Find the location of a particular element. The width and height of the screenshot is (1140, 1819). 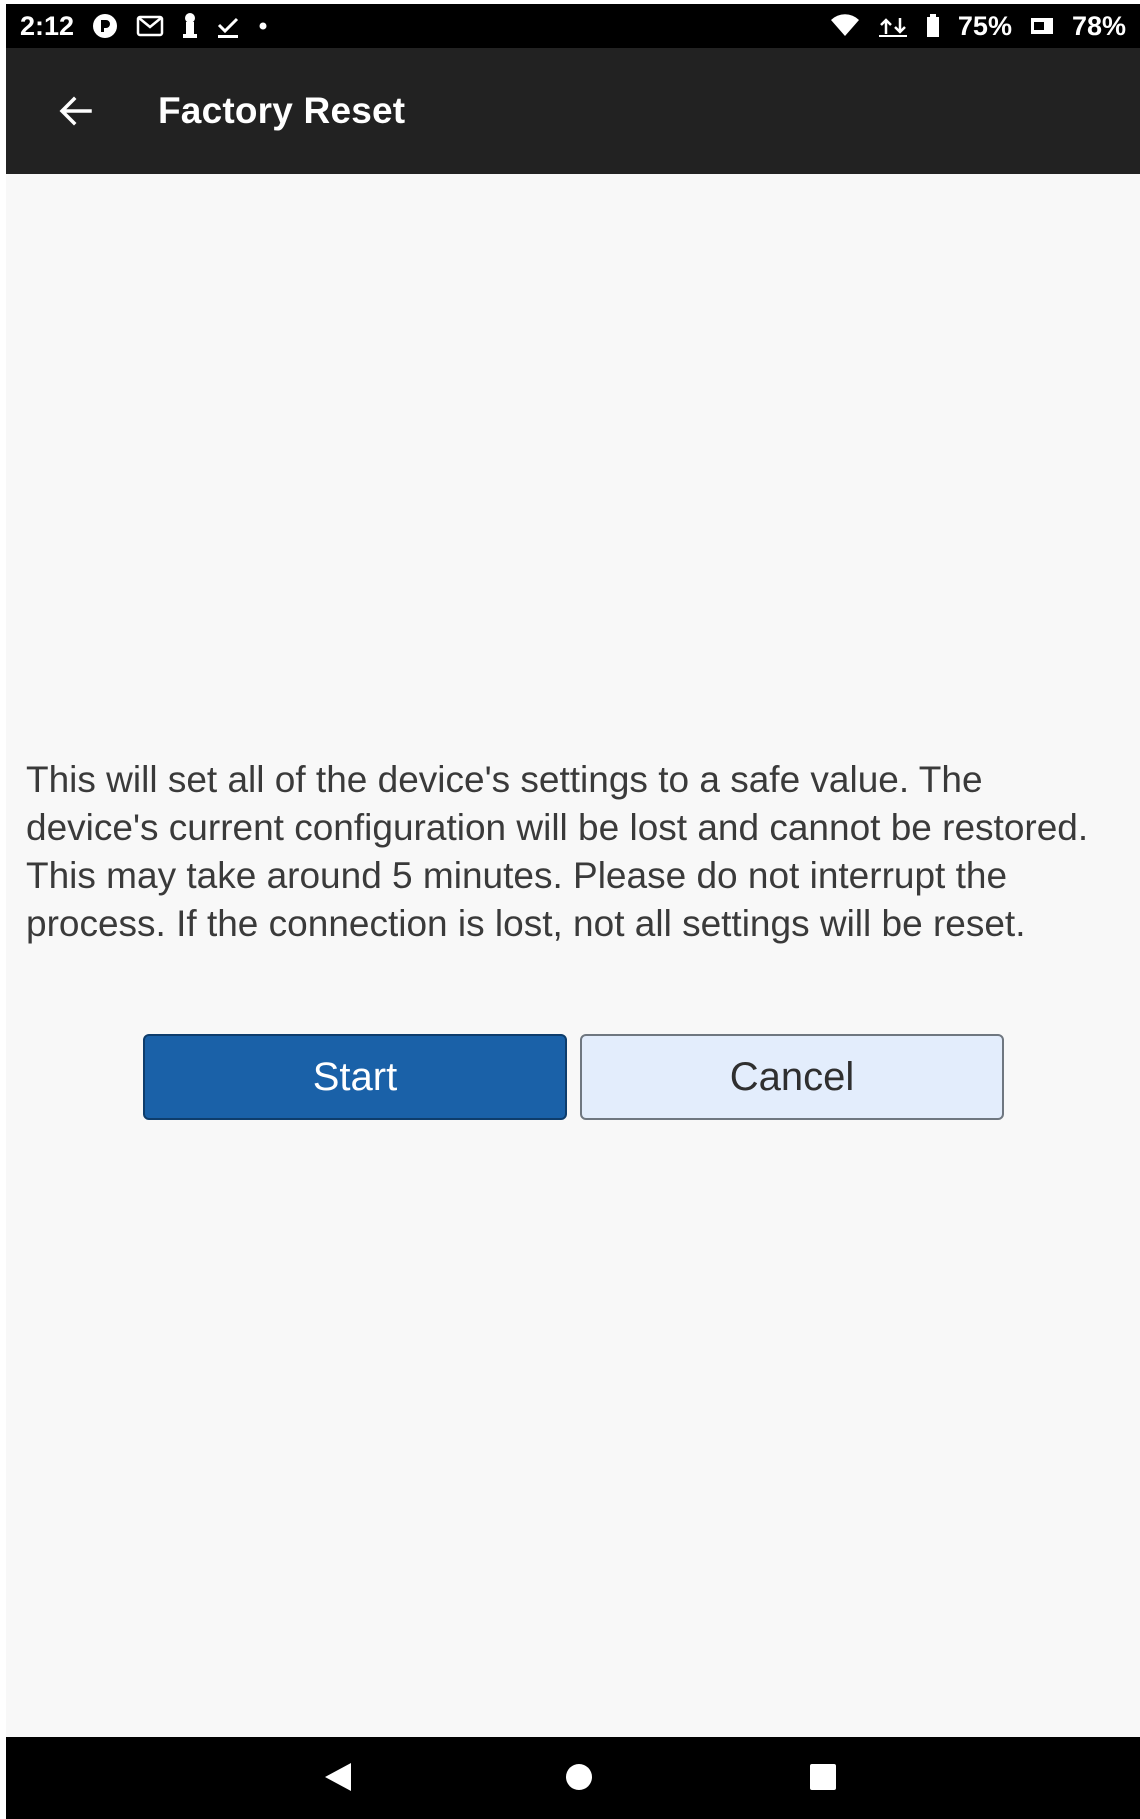

wifi-icon is located at coordinates (845, 26).